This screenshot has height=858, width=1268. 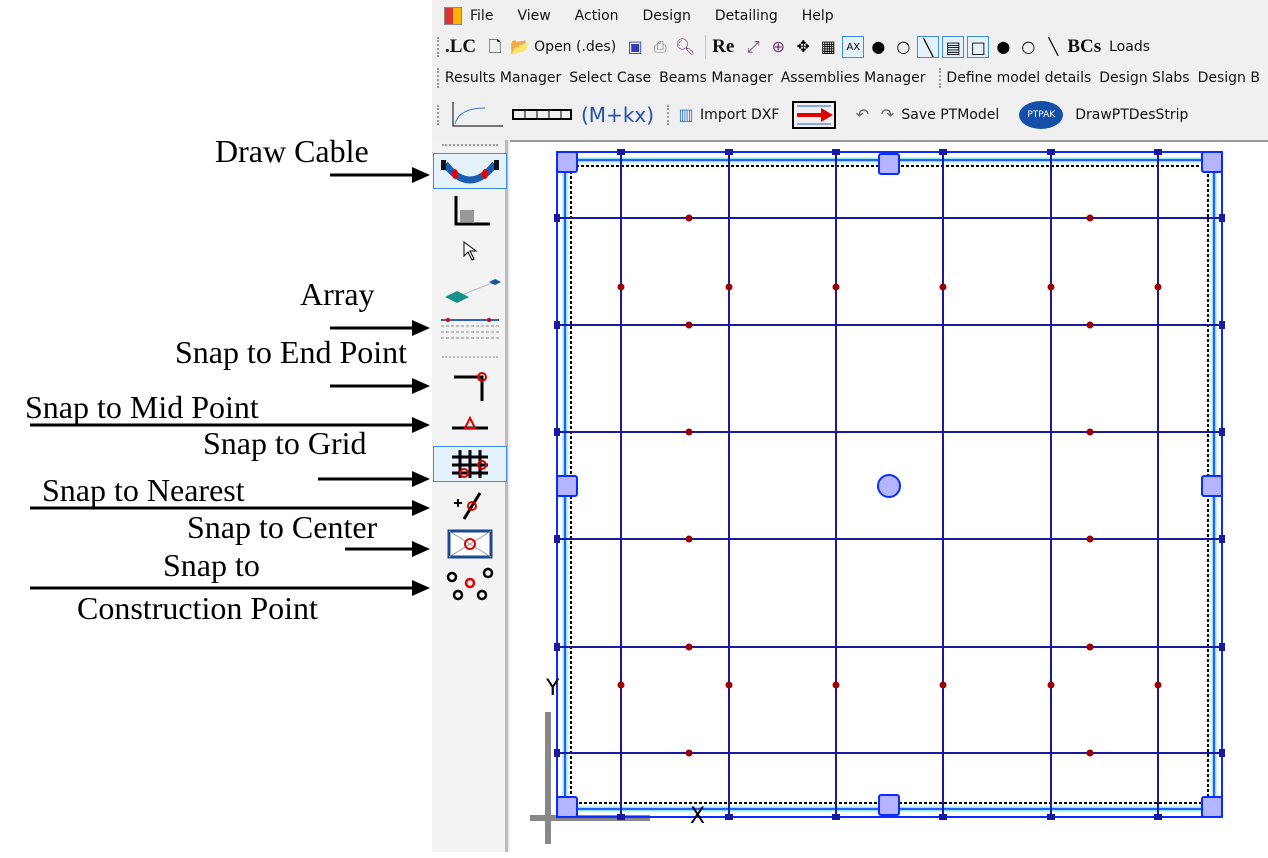 I want to click on lc-button: .LC, so click(x=460, y=47).